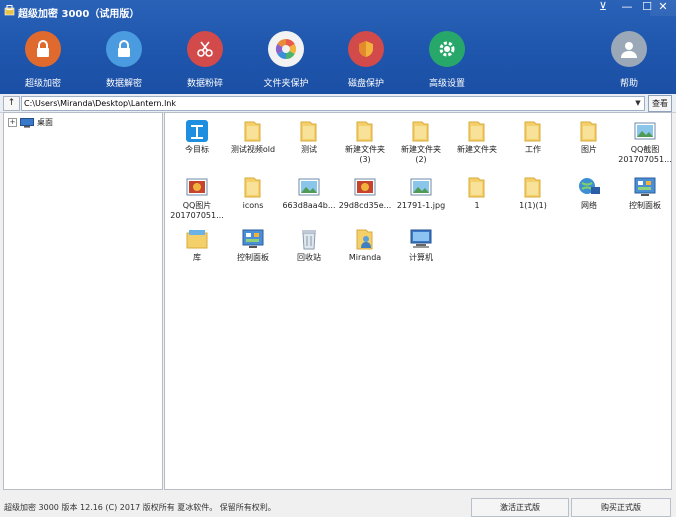  I want to click on up-button: ↑, so click(11, 103).